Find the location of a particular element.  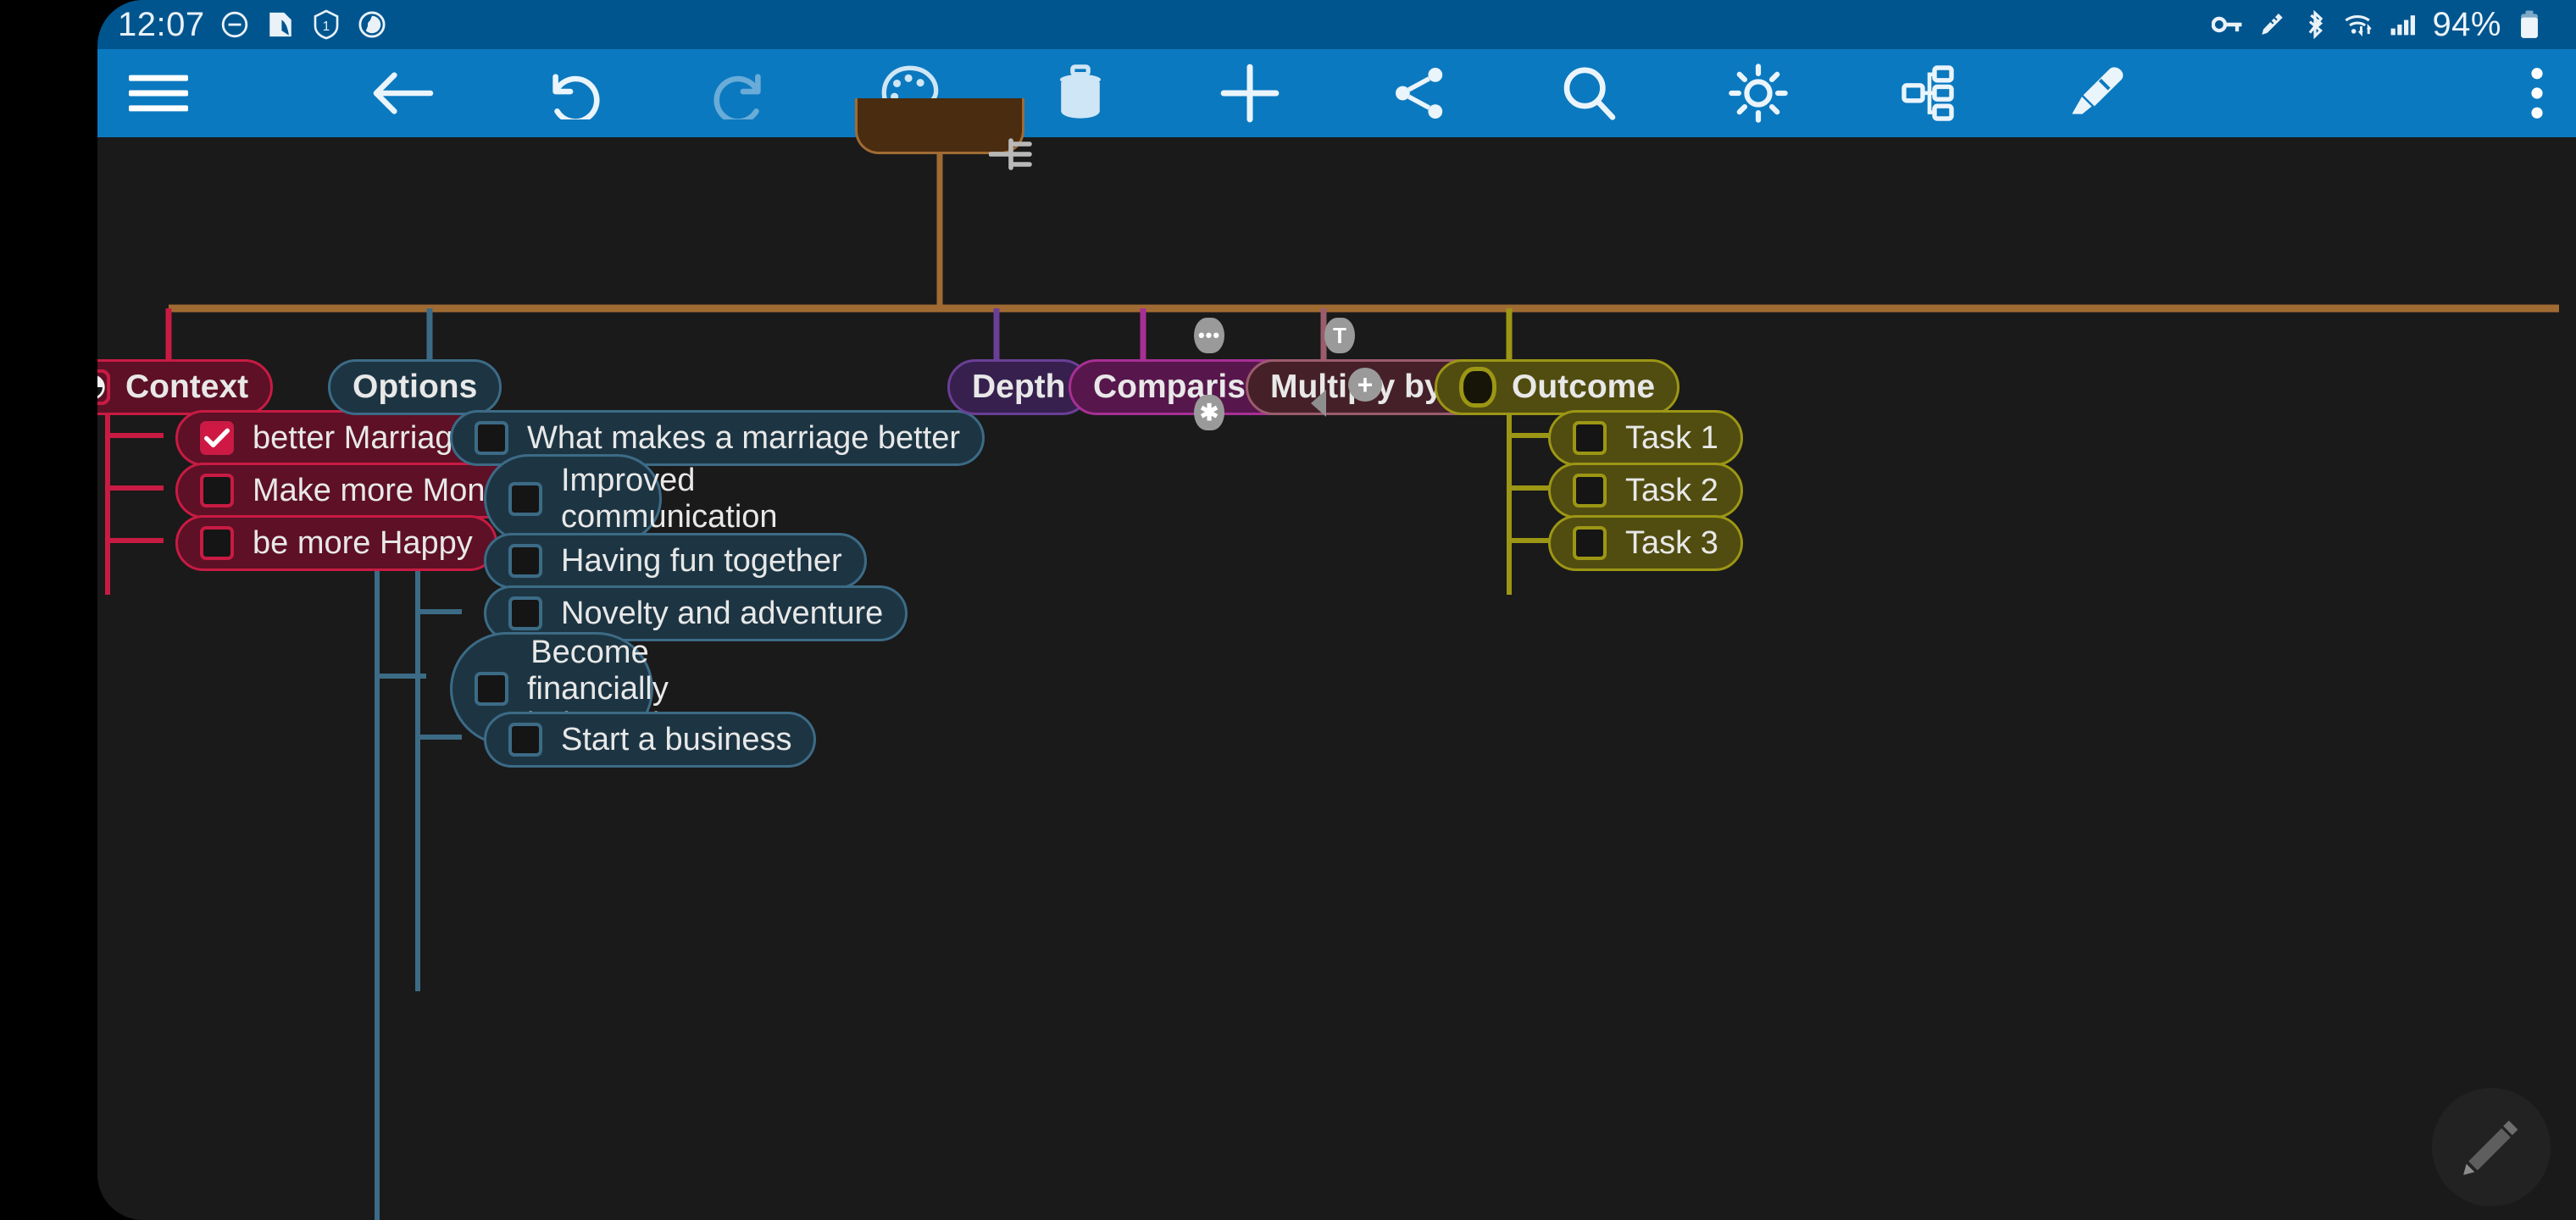

status-bar: 12:07 1 94% is located at coordinates (1336, 24).